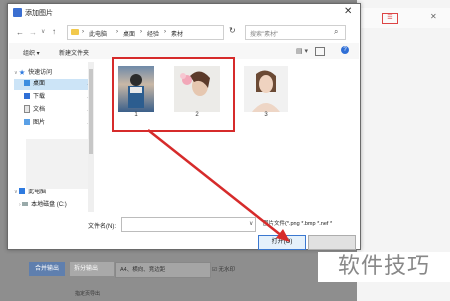 The image size is (450, 301). I want to click on bottom-text: 指定页导出, so click(88, 294).